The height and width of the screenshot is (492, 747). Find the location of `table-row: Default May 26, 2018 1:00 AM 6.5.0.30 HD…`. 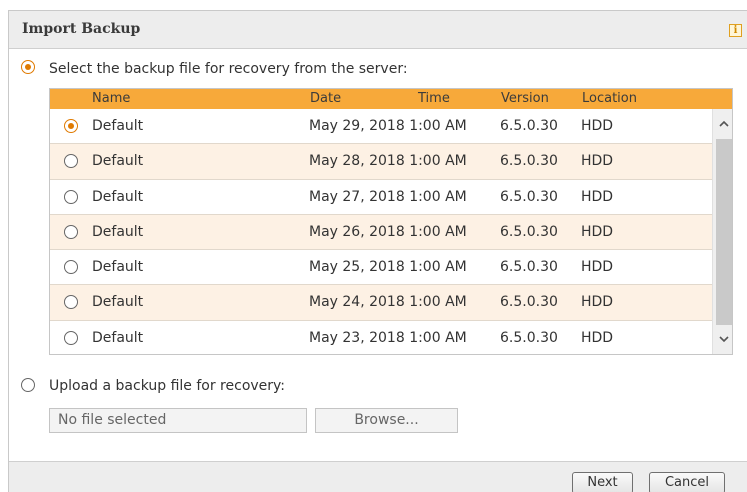

table-row: Default May 26, 2018 1:00 AM 6.5.0.30 HD… is located at coordinates (381, 232).